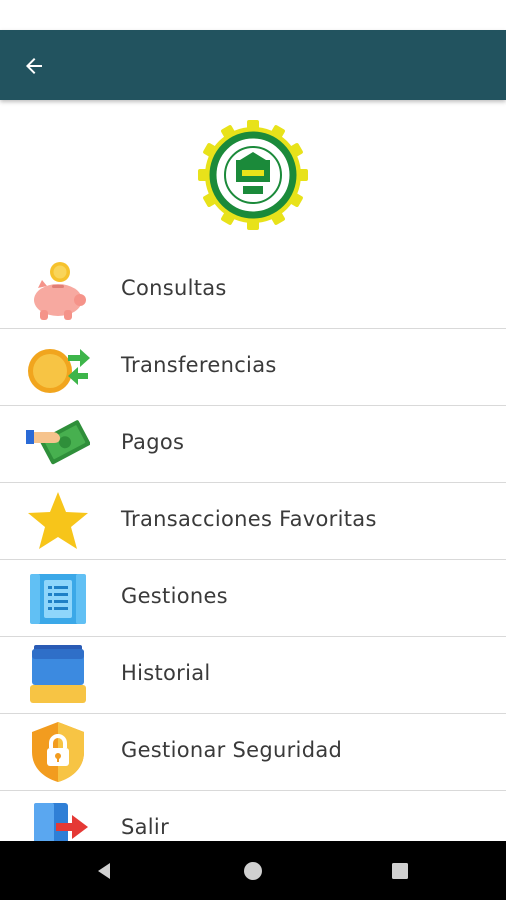  What do you see at coordinates (253, 65) in the screenshot?
I see `app-bar` at bounding box center [253, 65].